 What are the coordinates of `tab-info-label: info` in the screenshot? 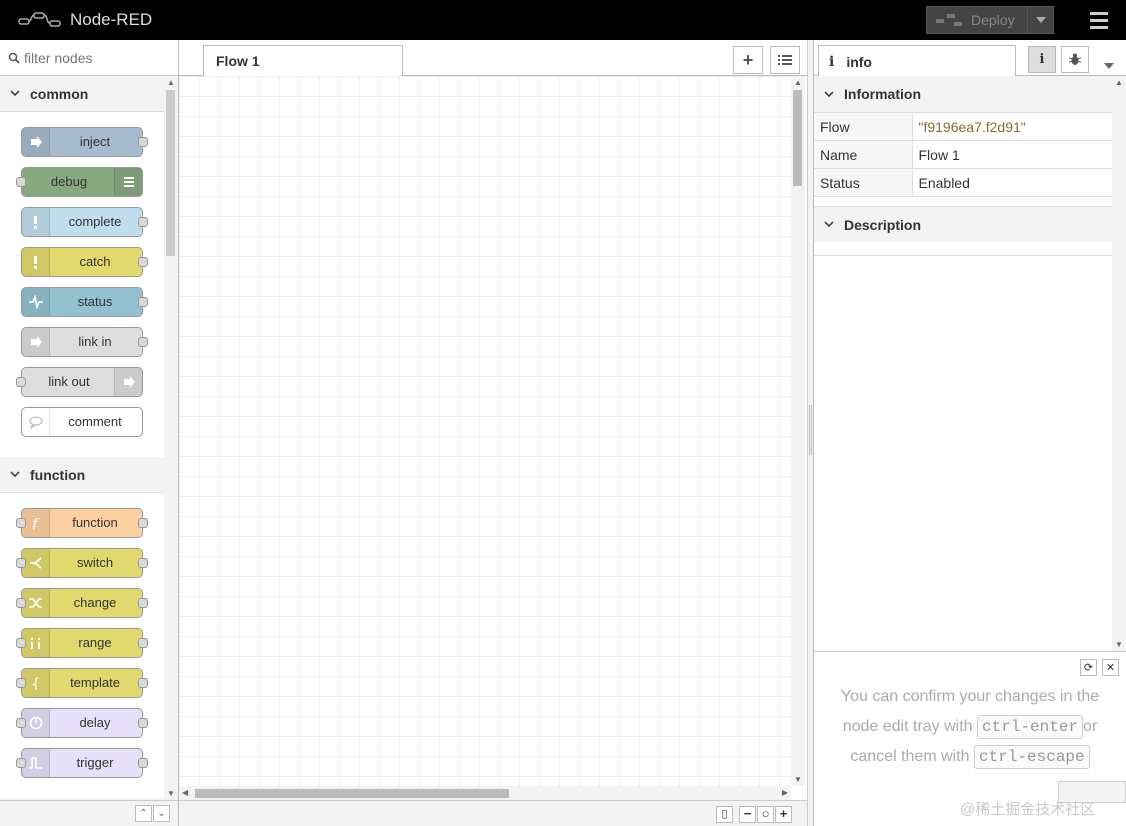 It's located at (859, 61).